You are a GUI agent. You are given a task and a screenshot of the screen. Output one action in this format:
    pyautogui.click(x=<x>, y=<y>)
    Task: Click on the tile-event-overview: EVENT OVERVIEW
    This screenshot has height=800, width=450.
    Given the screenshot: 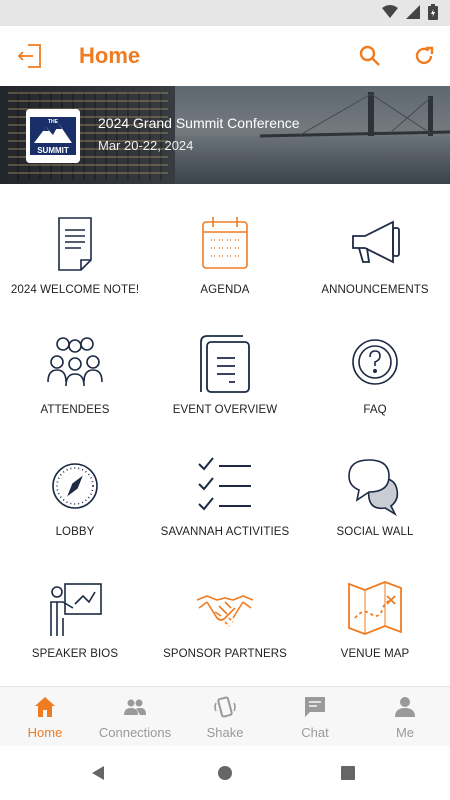 What is the action you would take?
    pyautogui.click(x=225, y=375)
    